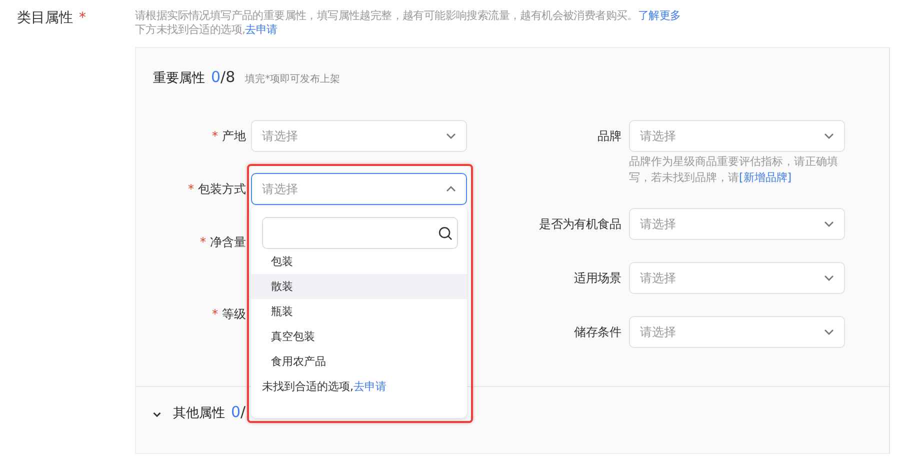 The width and height of the screenshot is (908, 465). Describe the element at coordinates (359, 261) in the screenshot. I see `dropdown-option: 包装` at that location.